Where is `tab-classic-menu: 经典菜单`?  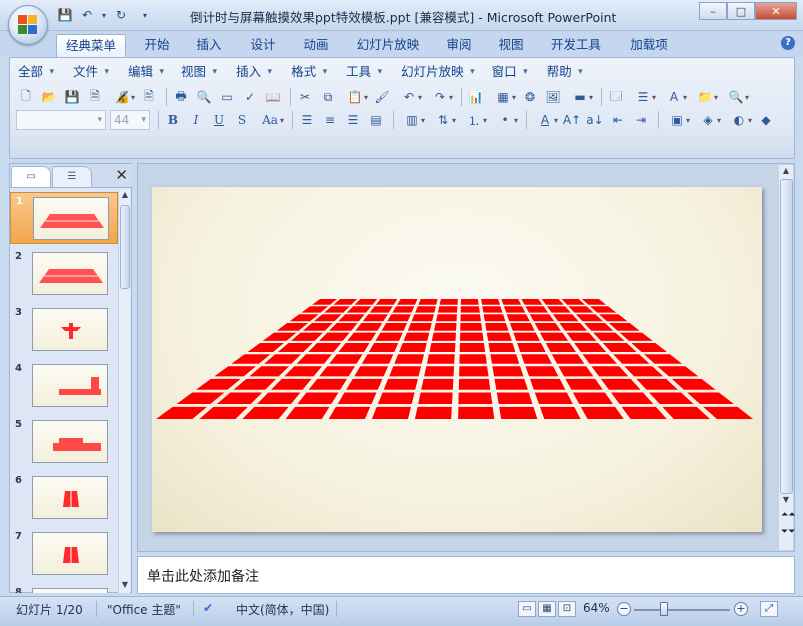
tab-classic-menu: 经典菜单 is located at coordinates (91, 45).